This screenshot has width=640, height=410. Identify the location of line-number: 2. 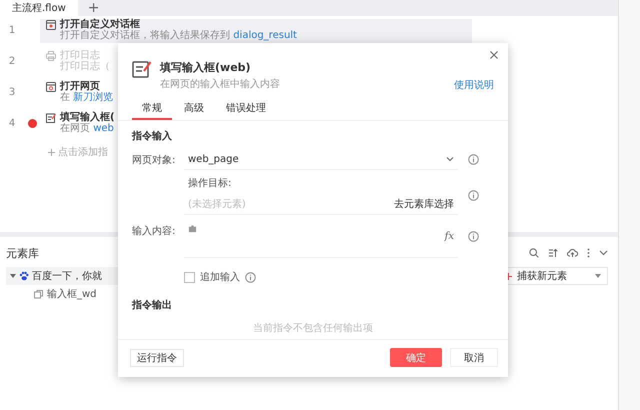
(12, 61).